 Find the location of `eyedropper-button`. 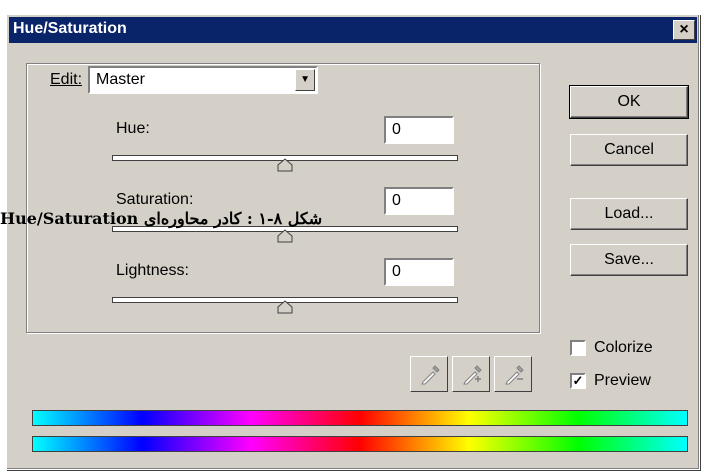

eyedropper-button is located at coordinates (429, 374).